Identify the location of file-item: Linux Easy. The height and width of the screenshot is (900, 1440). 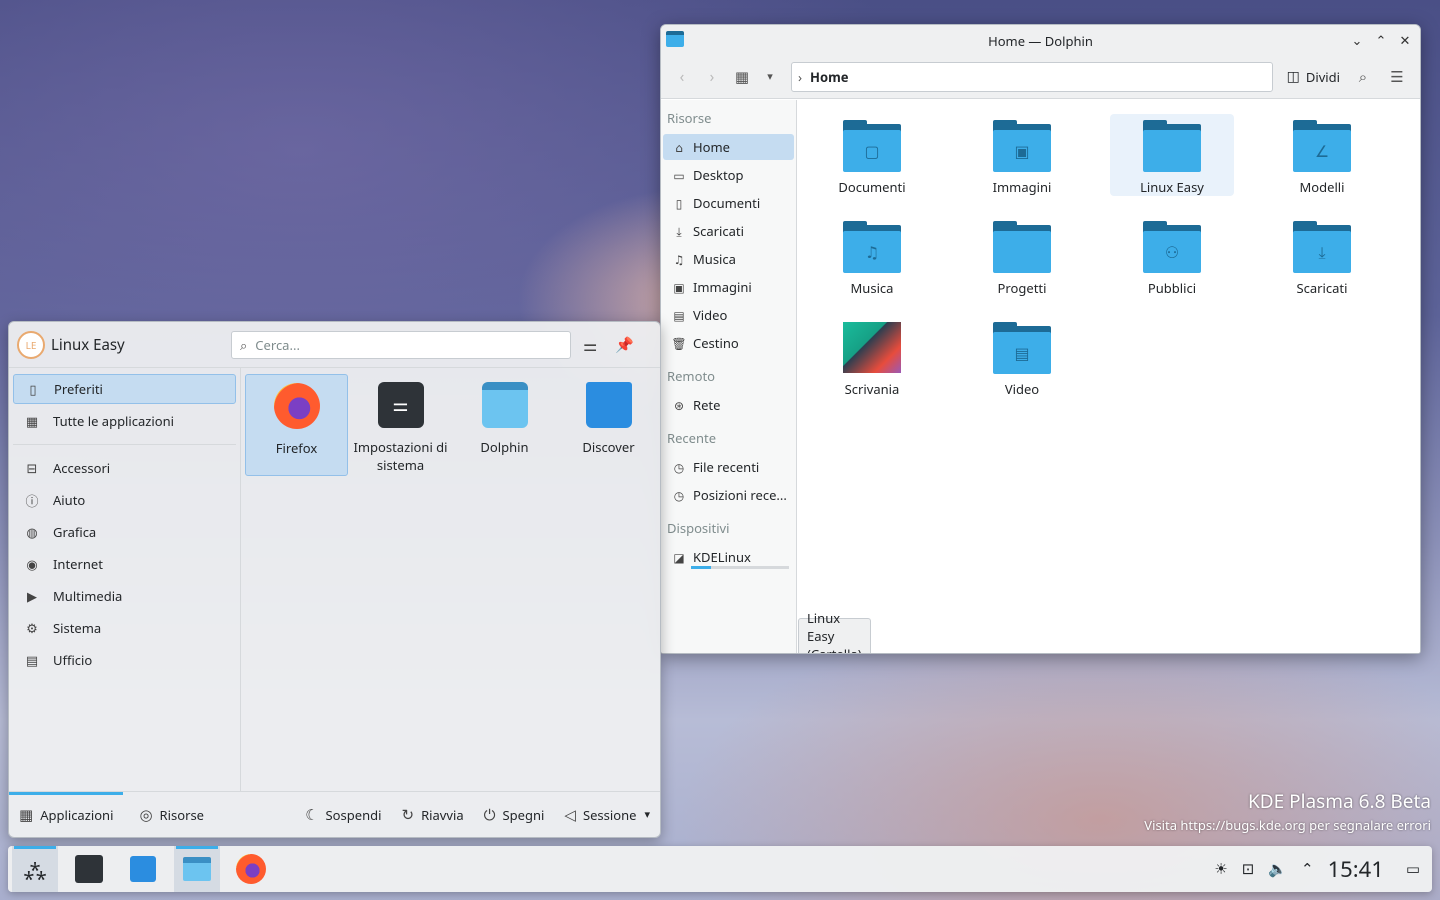
(1172, 155).